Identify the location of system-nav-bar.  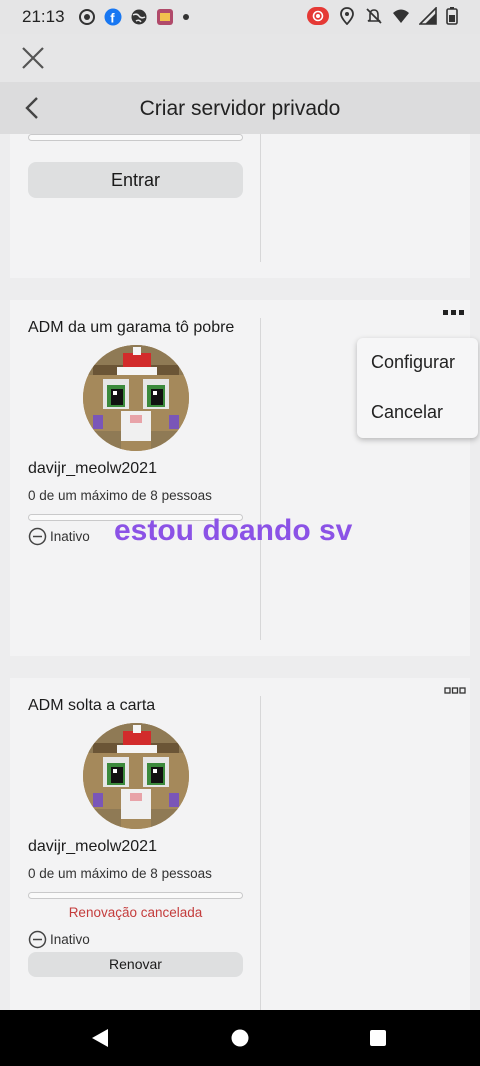
(240, 1038).